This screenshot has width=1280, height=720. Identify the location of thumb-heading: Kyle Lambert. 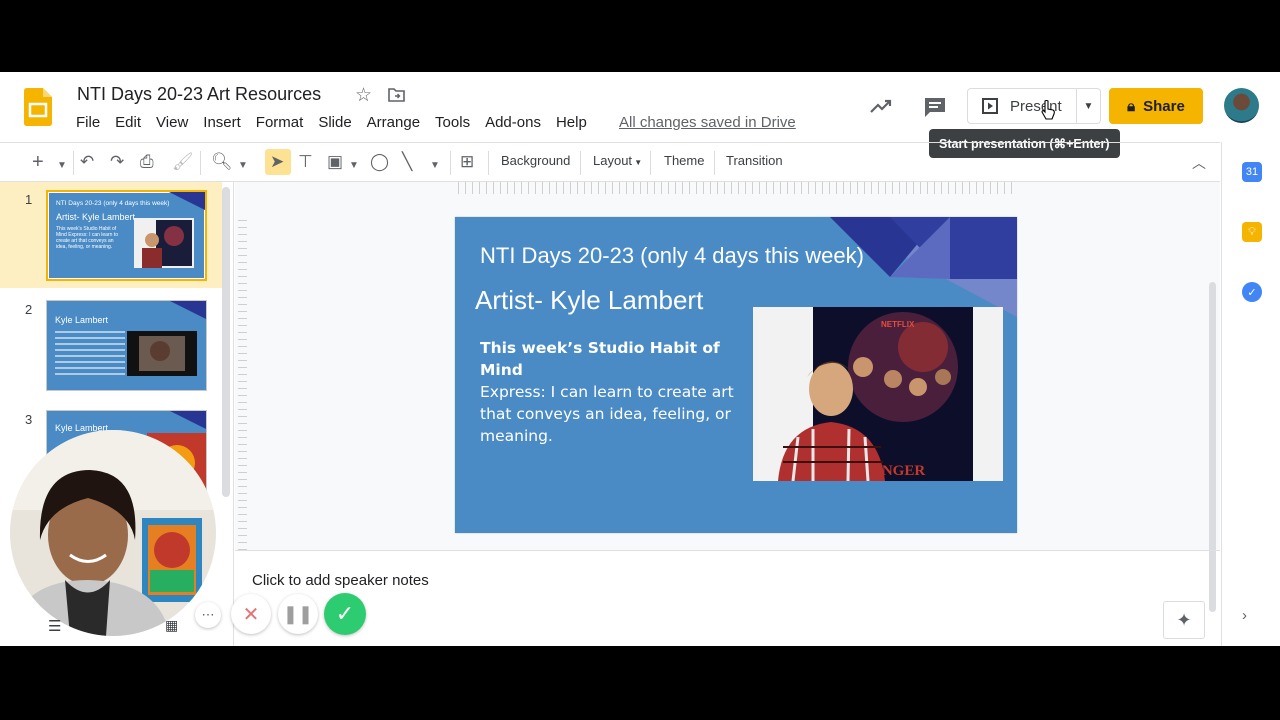
(82, 320).